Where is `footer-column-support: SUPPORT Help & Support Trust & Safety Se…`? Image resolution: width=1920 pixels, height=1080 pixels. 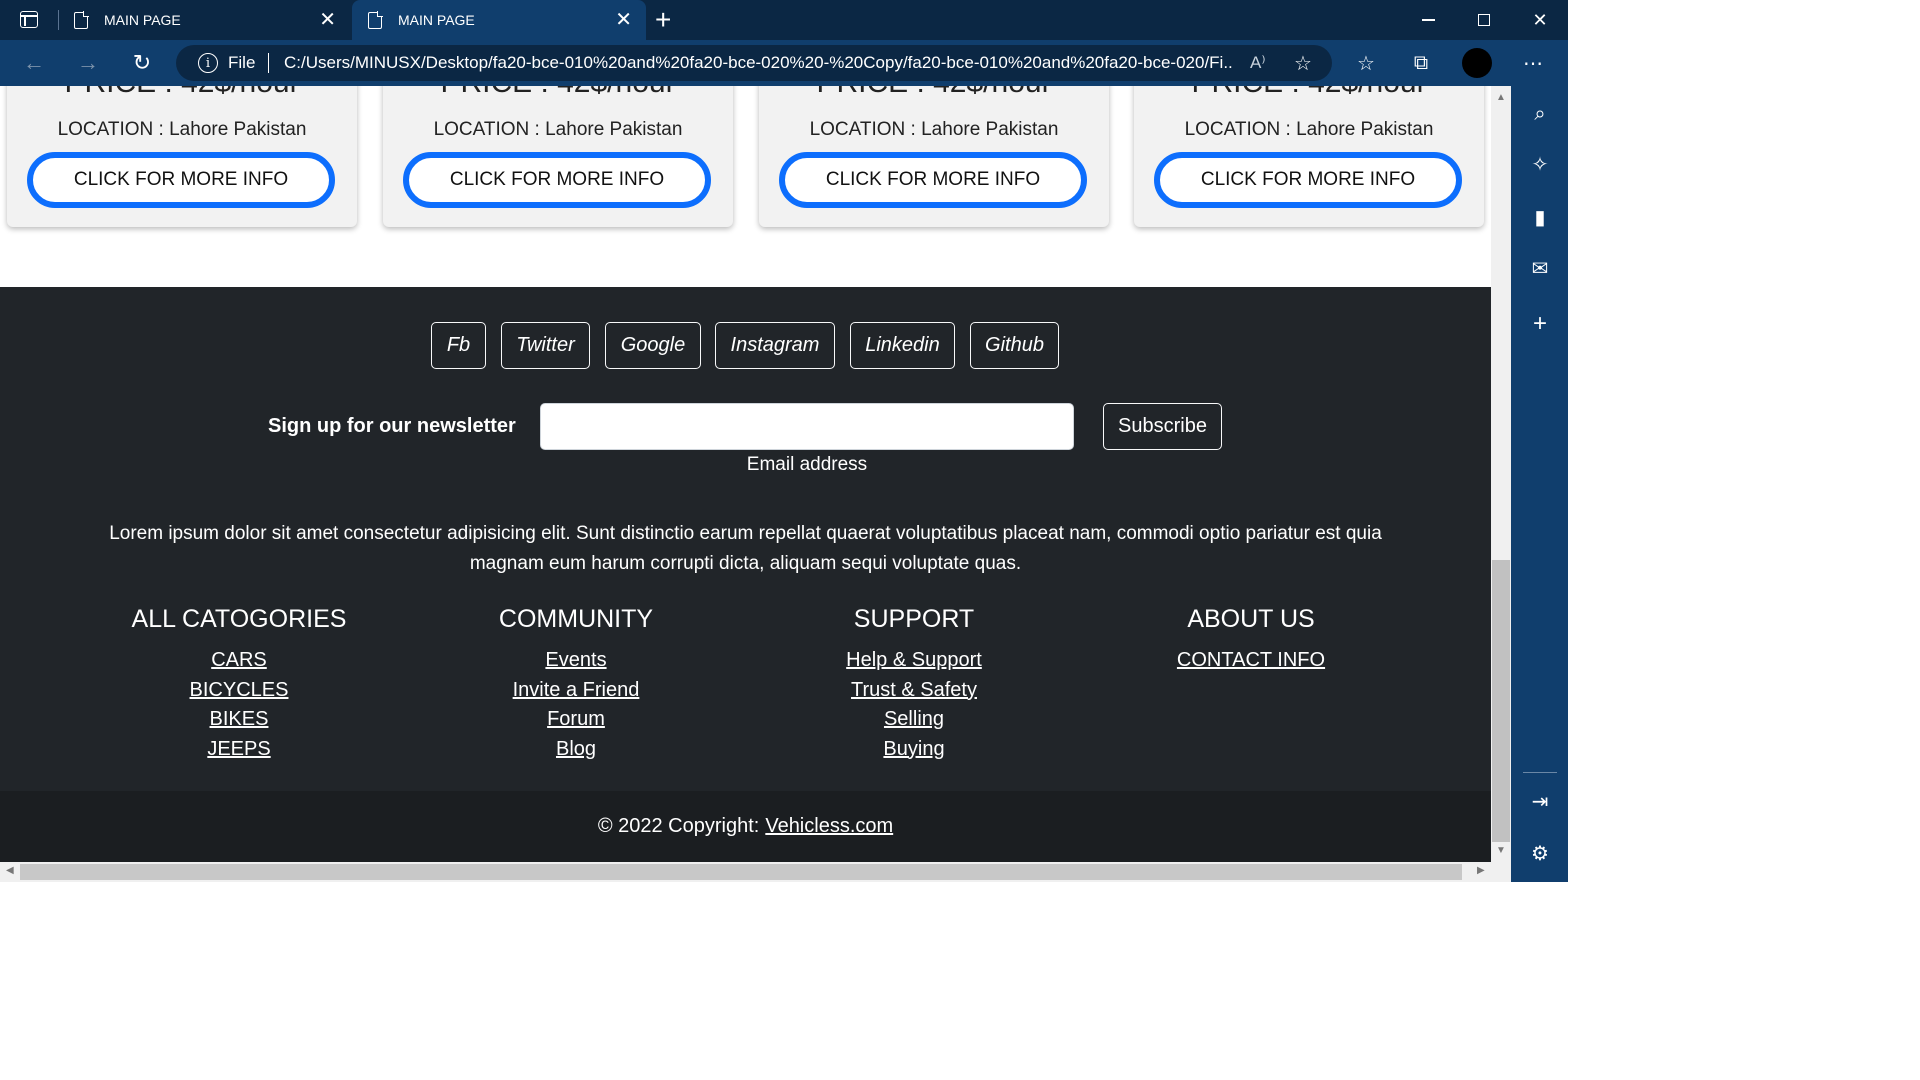 footer-column-support: SUPPORT Help & Support Trust & Safety Se… is located at coordinates (914, 684).